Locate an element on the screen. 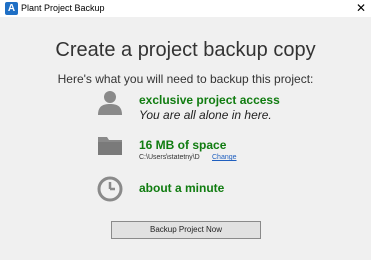  folder-icon is located at coordinates (110, 146).